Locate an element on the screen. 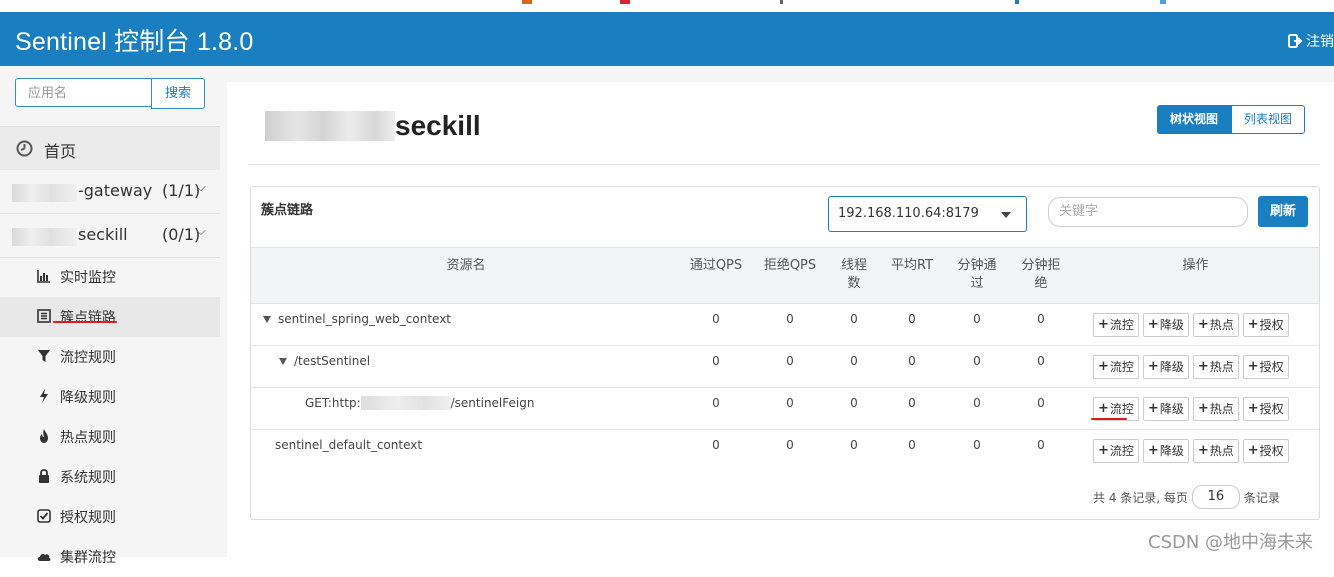 The width and height of the screenshot is (1334, 577). logout-link: 注销 is located at coordinates (1311, 41).